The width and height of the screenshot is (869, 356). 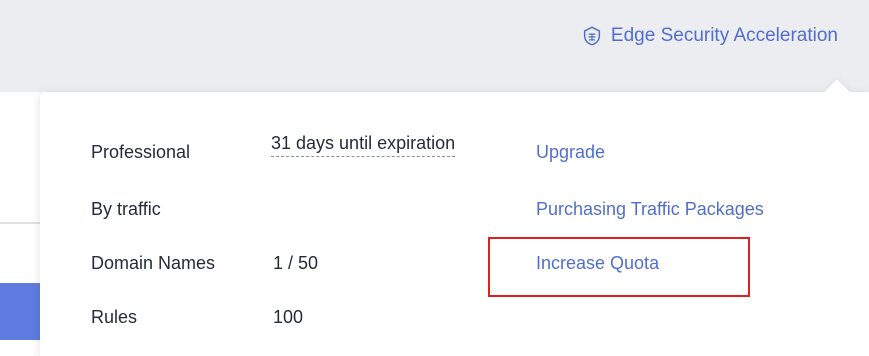 I want to click on background-divider, so click(x=20, y=223).